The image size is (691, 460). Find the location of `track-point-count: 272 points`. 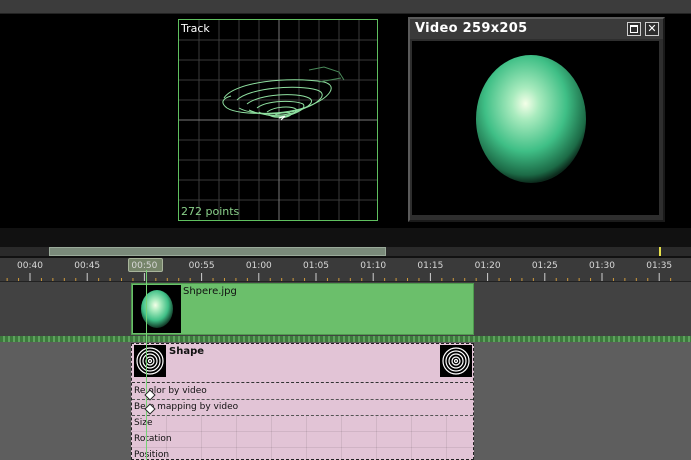

track-point-count: 272 points is located at coordinates (210, 211).